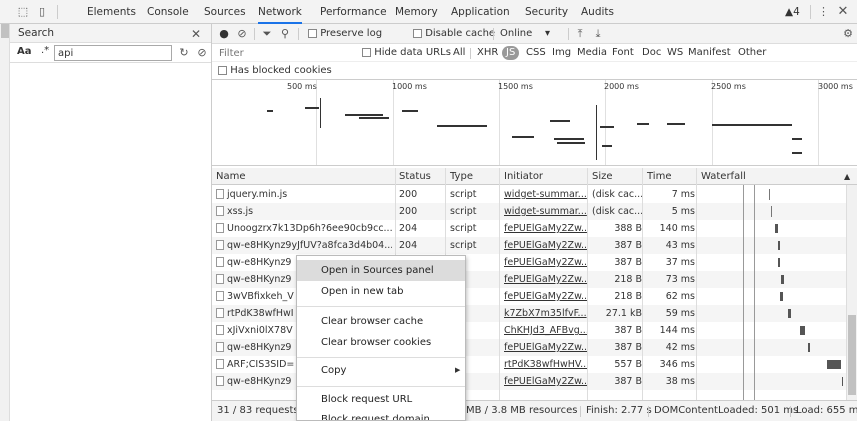 This screenshot has width=857, height=421. What do you see at coordinates (852, 355) in the screenshot?
I see `table-scrollbar-thumb` at bounding box center [852, 355].